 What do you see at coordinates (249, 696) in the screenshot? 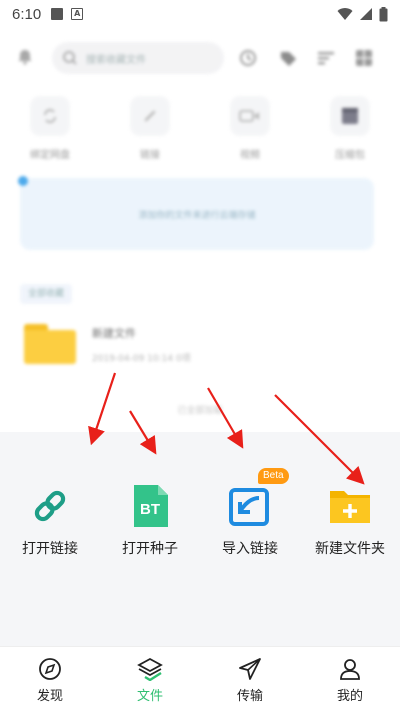
I see `nav-label: 传输` at bounding box center [249, 696].